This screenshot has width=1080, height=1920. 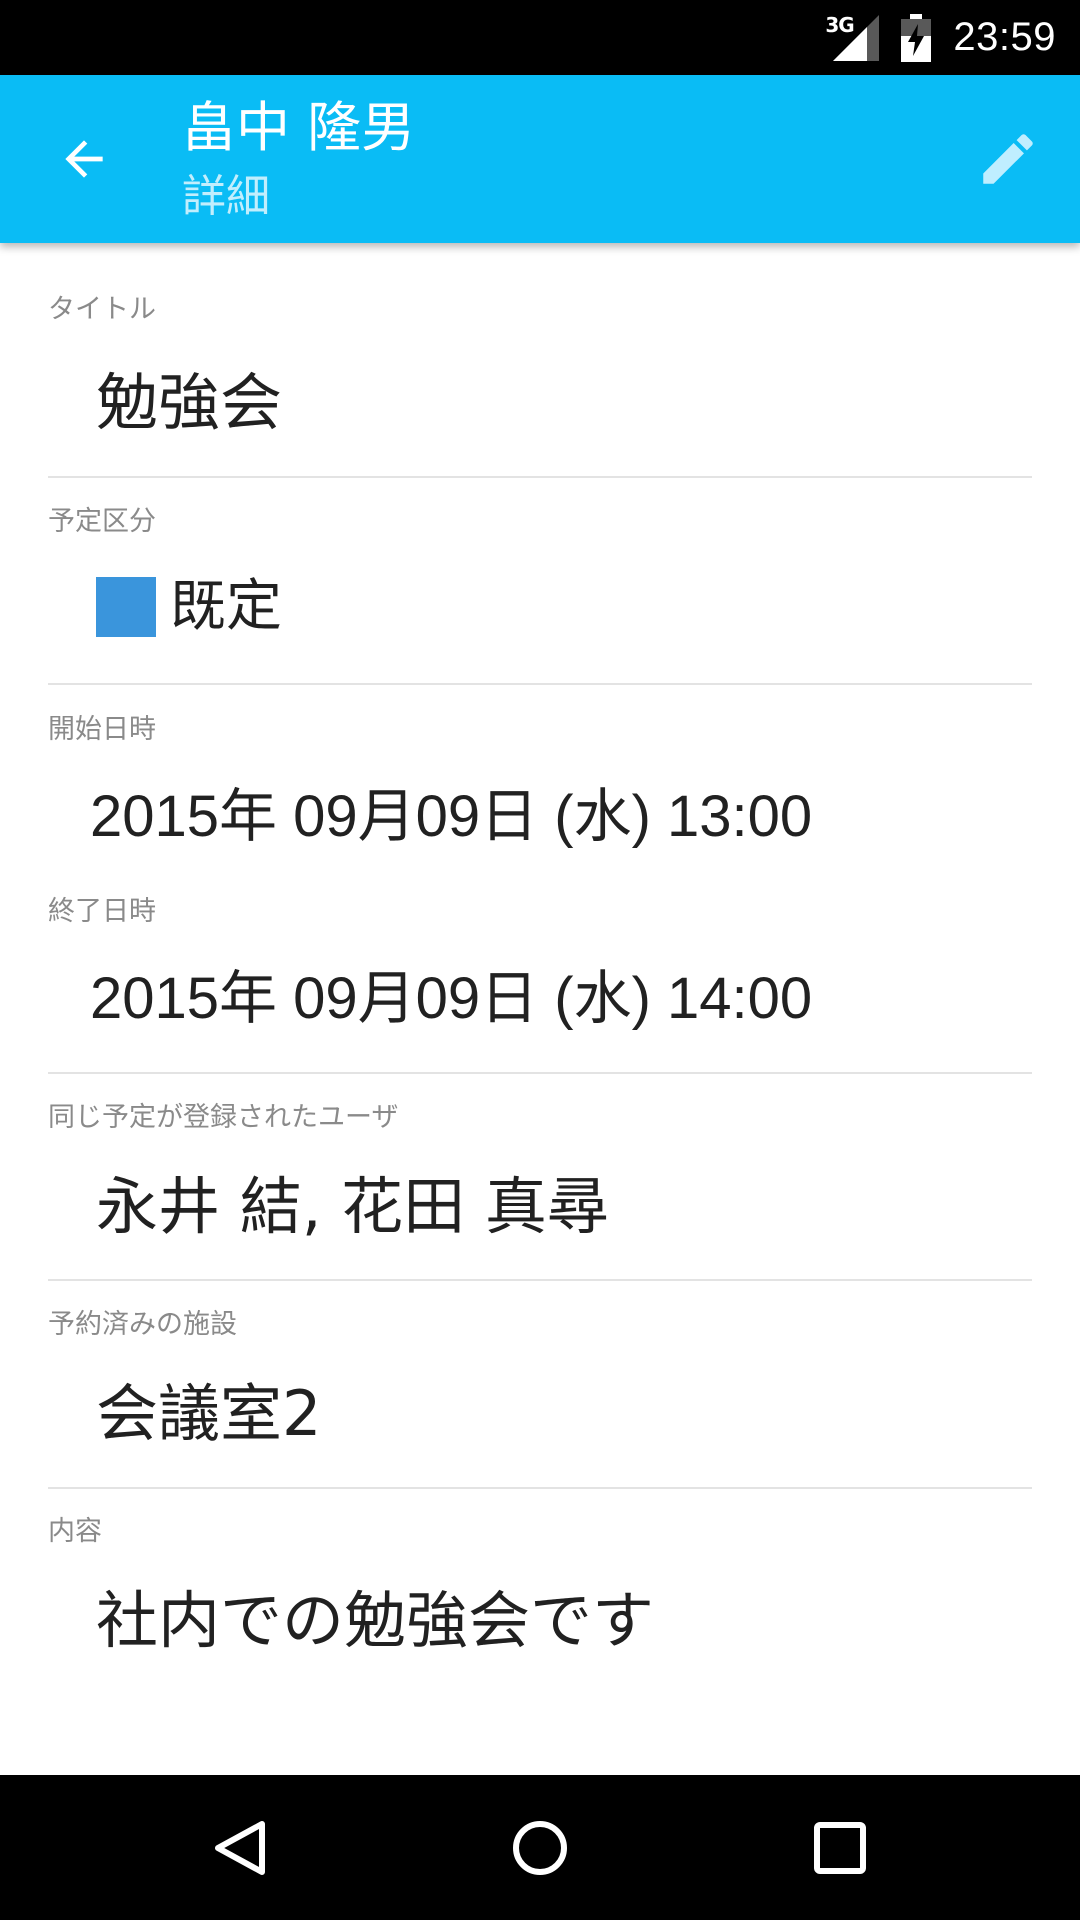 What do you see at coordinates (375, 1620) in the screenshot?
I see `content-value: 社内での勉強会です` at bounding box center [375, 1620].